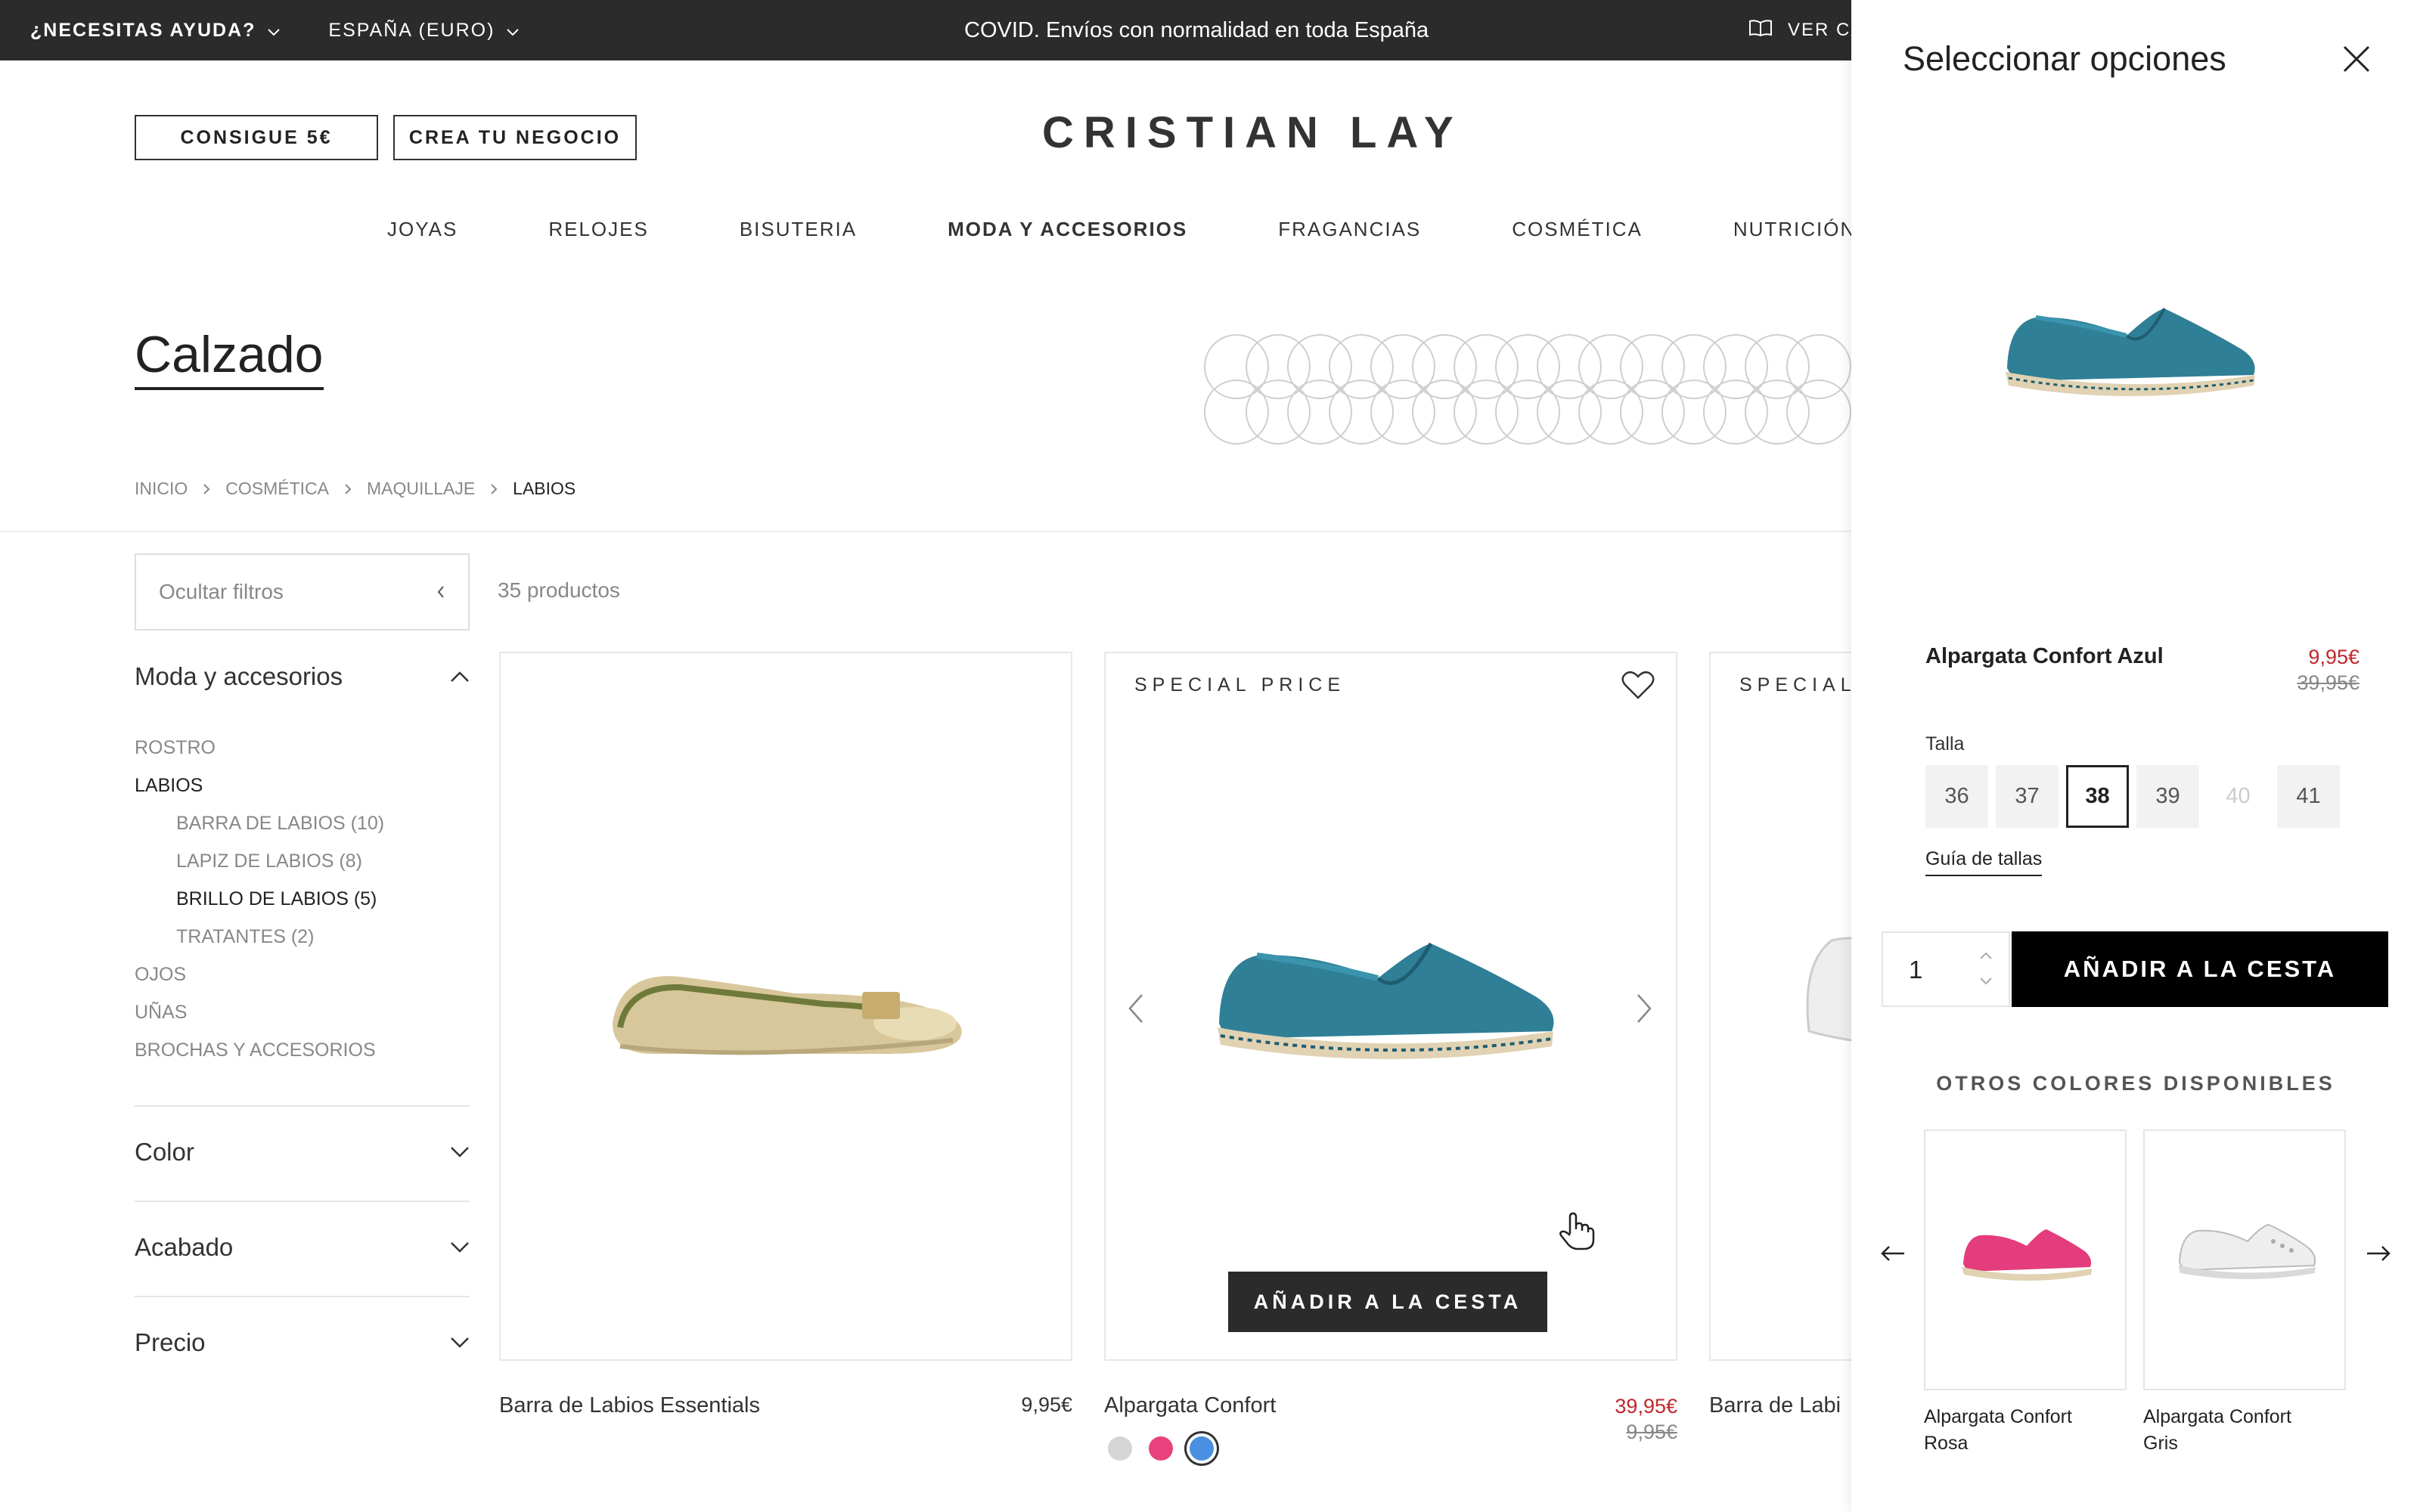 The image size is (2420, 1512). I want to click on panel-title: Seleccionar opciones, so click(2064, 58).